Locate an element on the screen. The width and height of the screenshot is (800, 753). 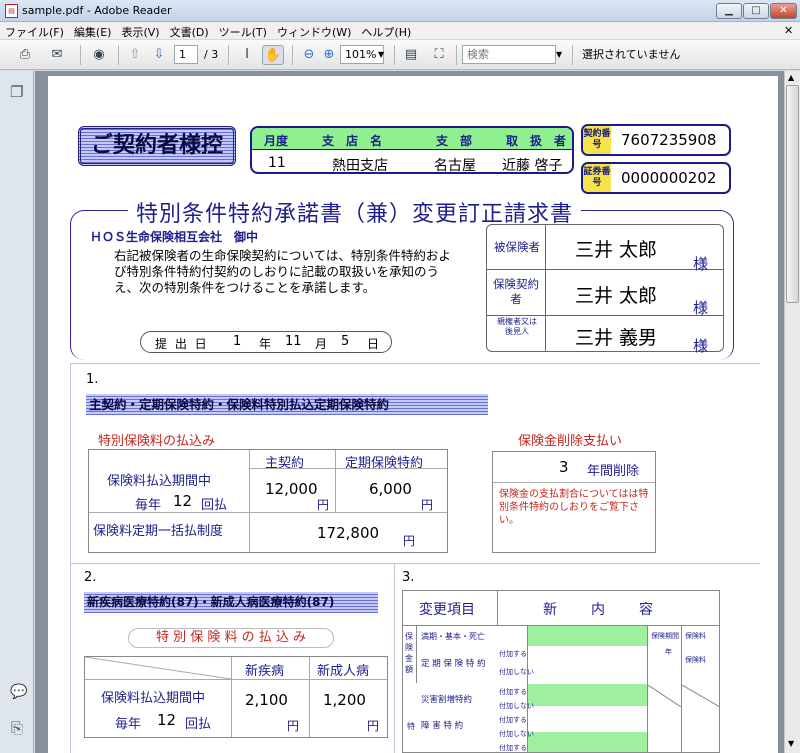
guardian-name: 三井 義男 is located at coordinates (616, 338).